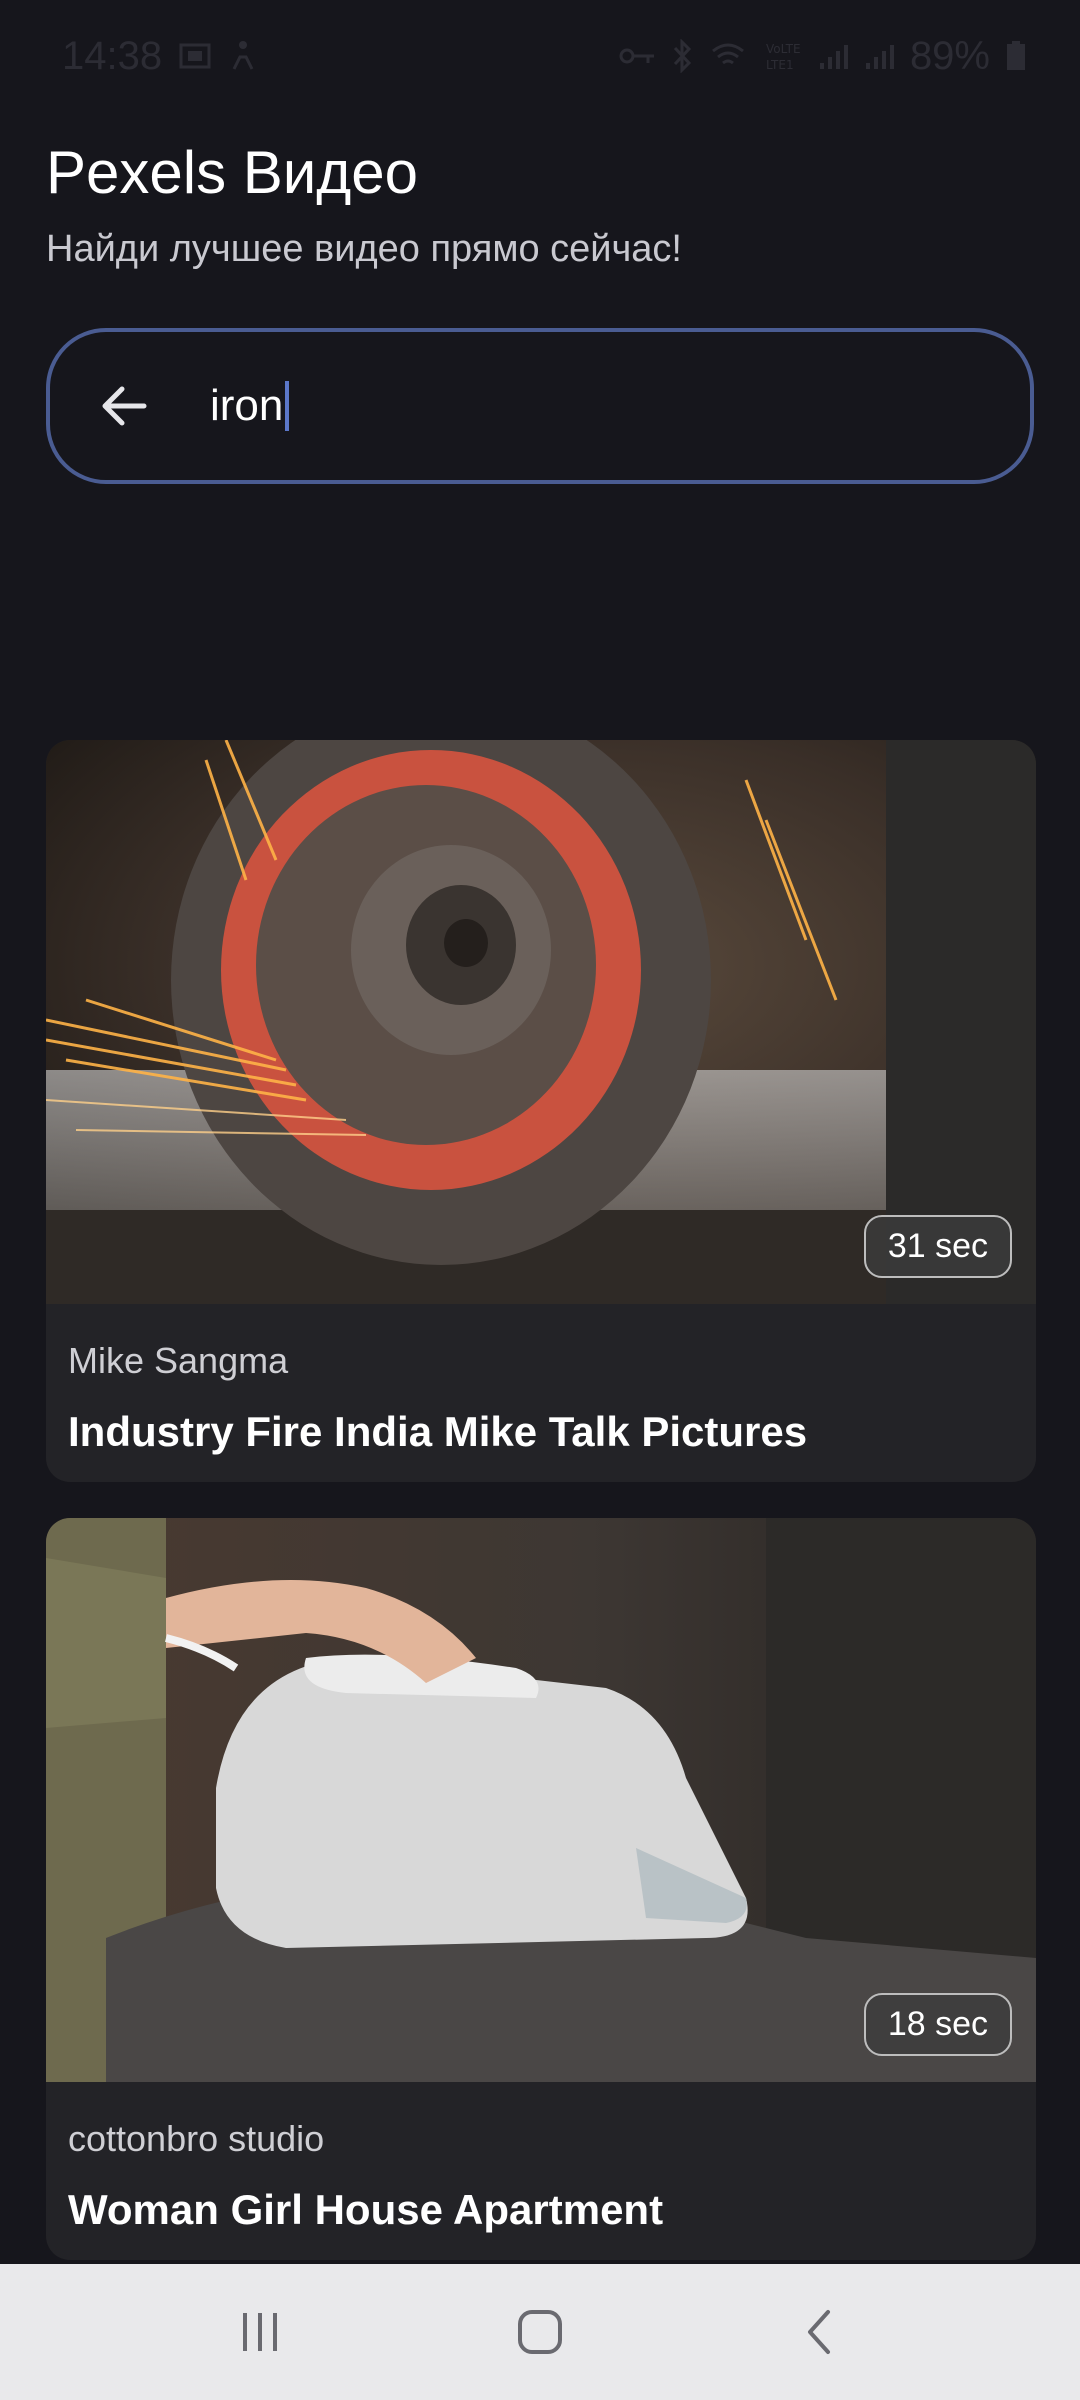 This screenshot has width=1080, height=2400. I want to click on status-right: VoLTE LTE1 89%, so click(822, 56).